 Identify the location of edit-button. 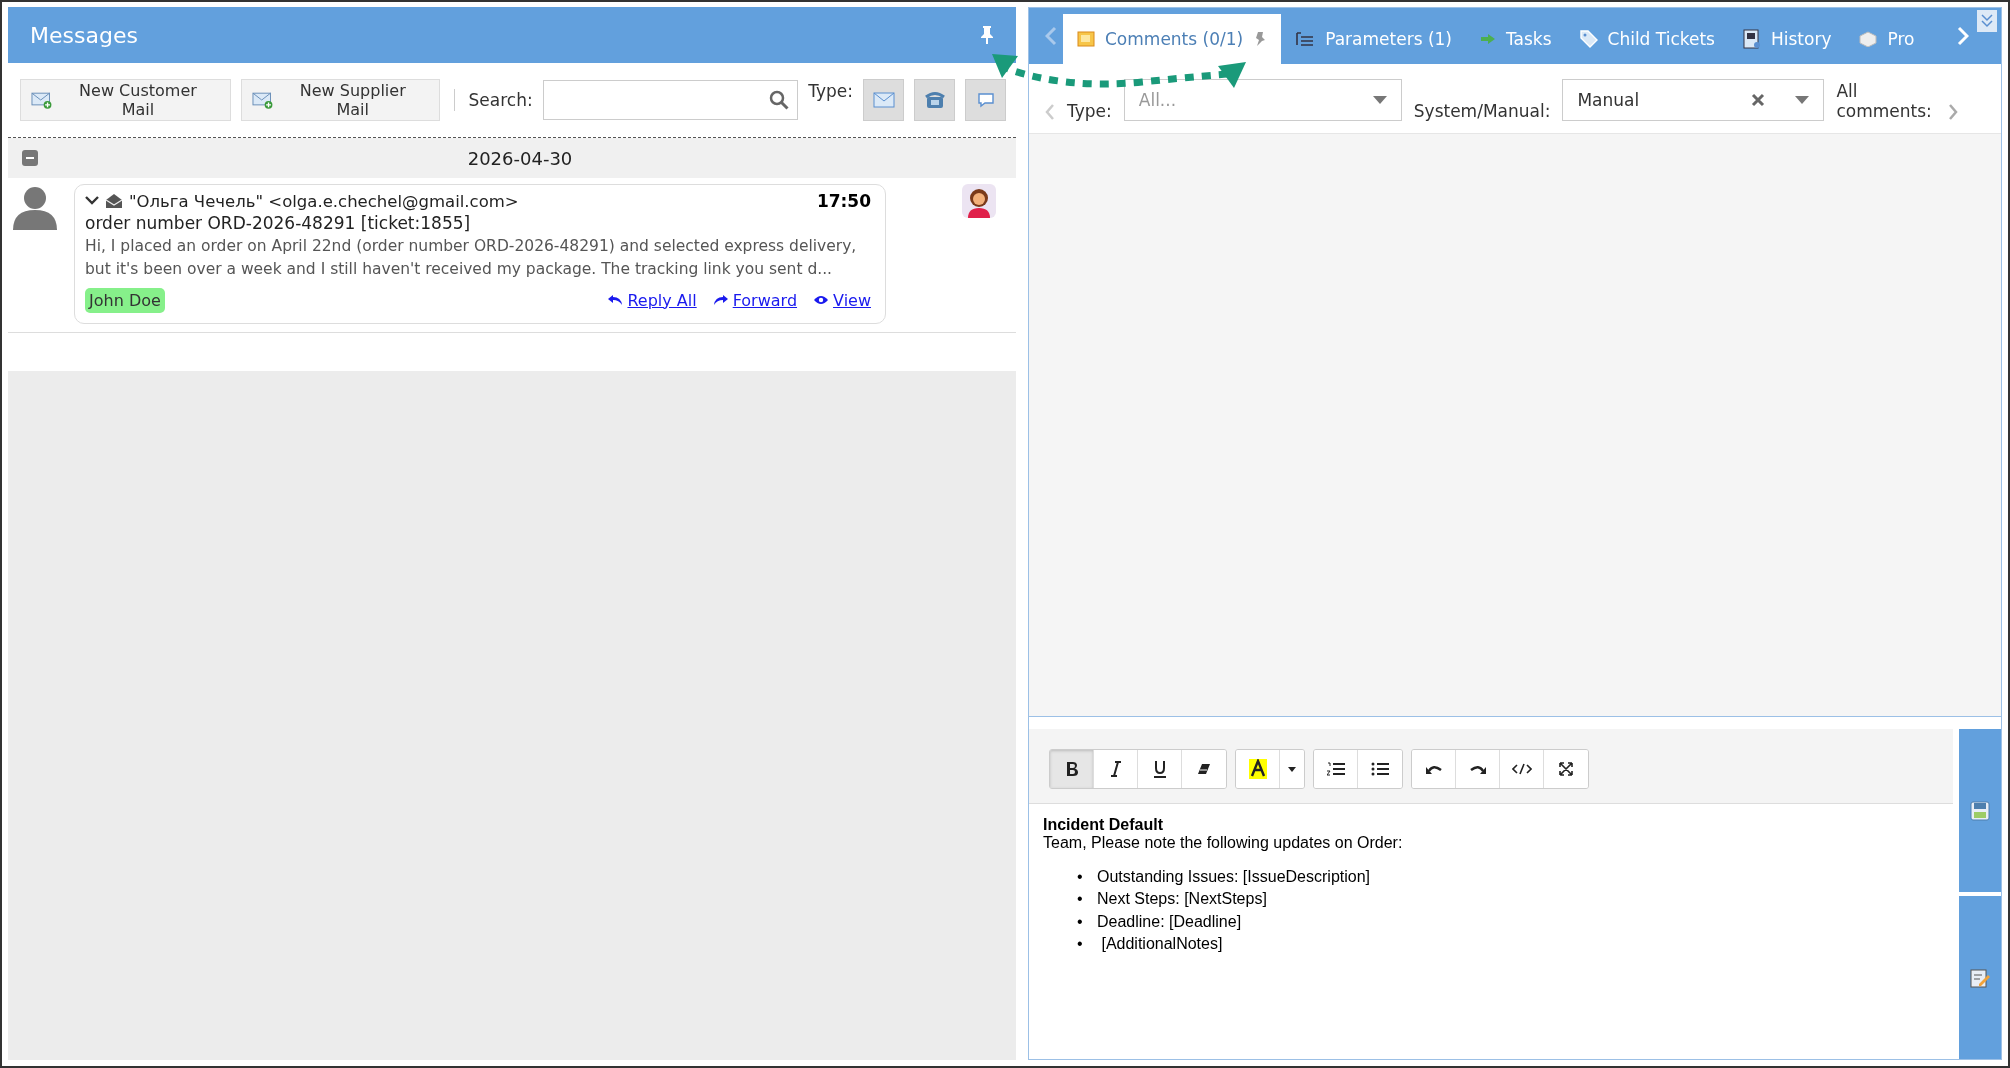
(1980, 977).